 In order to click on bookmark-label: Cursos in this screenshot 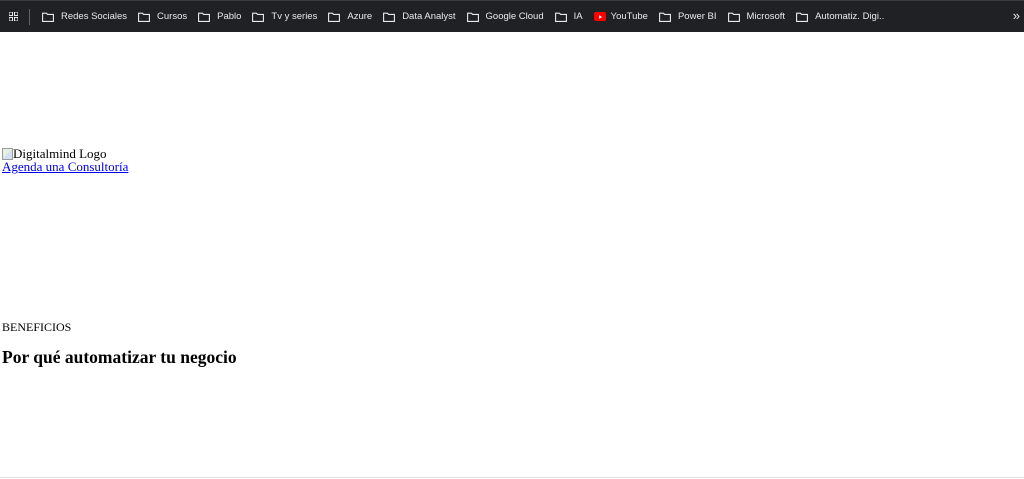, I will do `click(172, 16)`.